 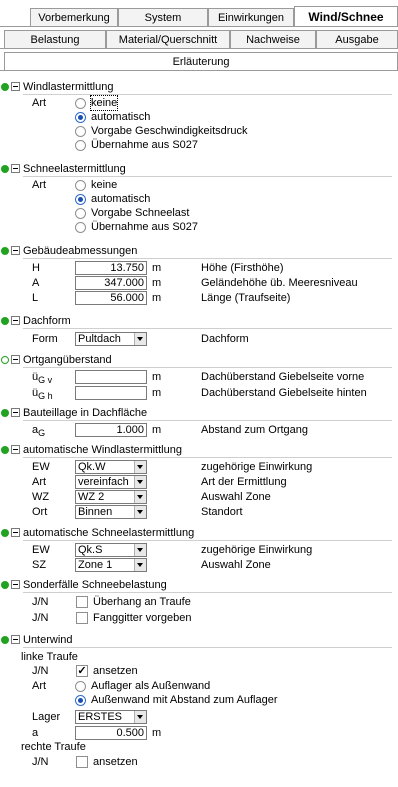 What do you see at coordinates (42, 394) in the screenshot?
I see `ortgang-hinten-label: üG h` at bounding box center [42, 394].